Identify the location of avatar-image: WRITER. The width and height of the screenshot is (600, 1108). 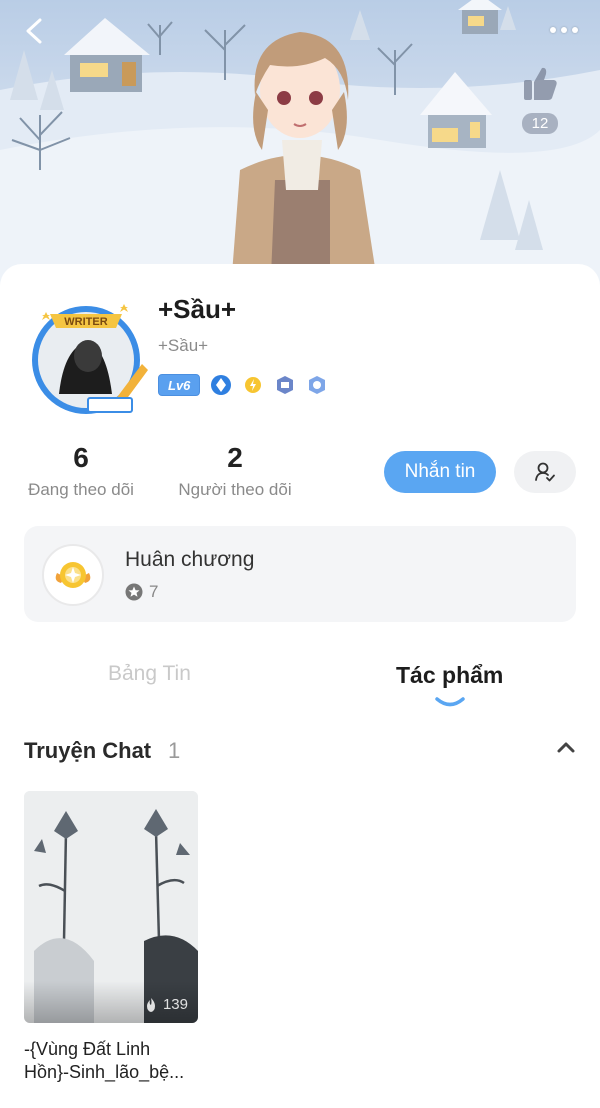
(90, 359).